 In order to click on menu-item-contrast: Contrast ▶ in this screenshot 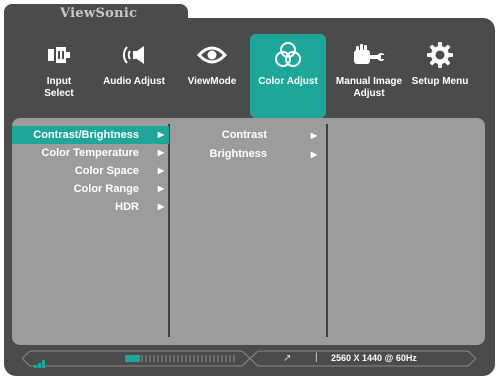, I will do `click(248, 135)`.